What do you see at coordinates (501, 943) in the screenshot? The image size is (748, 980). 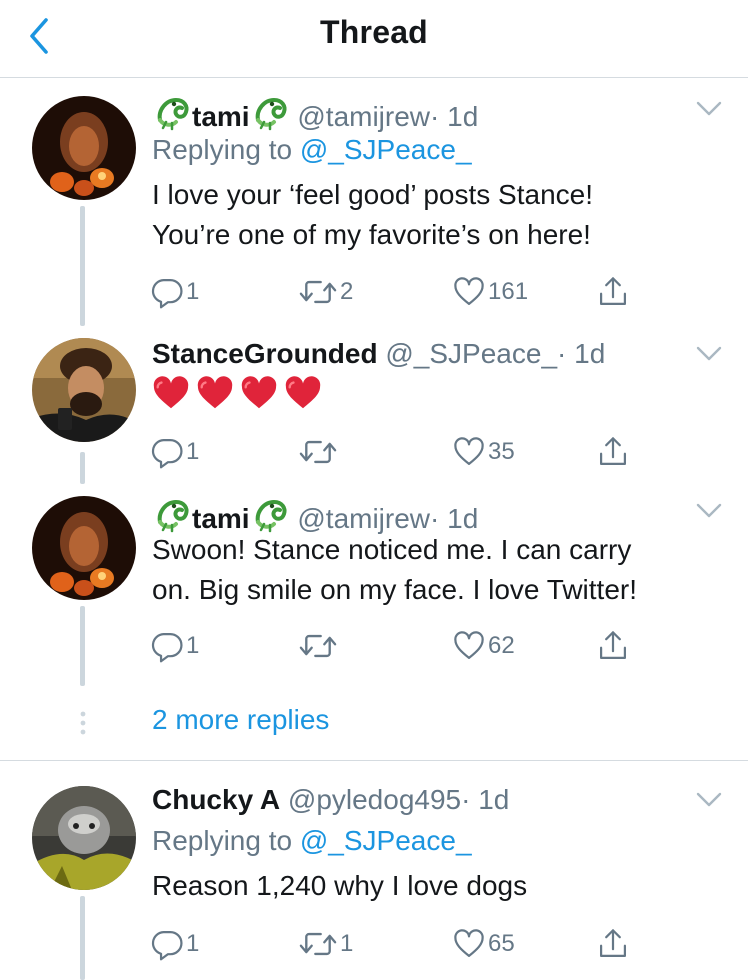 I see `like-count: 65` at bounding box center [501, 943].